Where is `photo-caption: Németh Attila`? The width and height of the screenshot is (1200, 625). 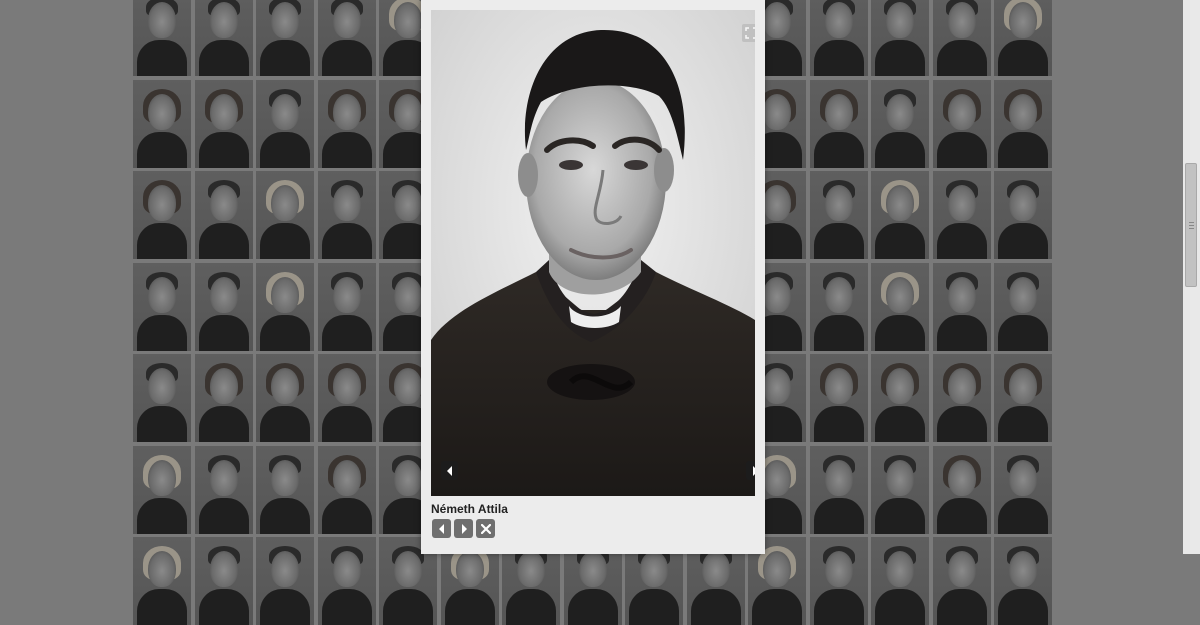 photo-caption: Németh Attila is located at coordinates (469, 509).